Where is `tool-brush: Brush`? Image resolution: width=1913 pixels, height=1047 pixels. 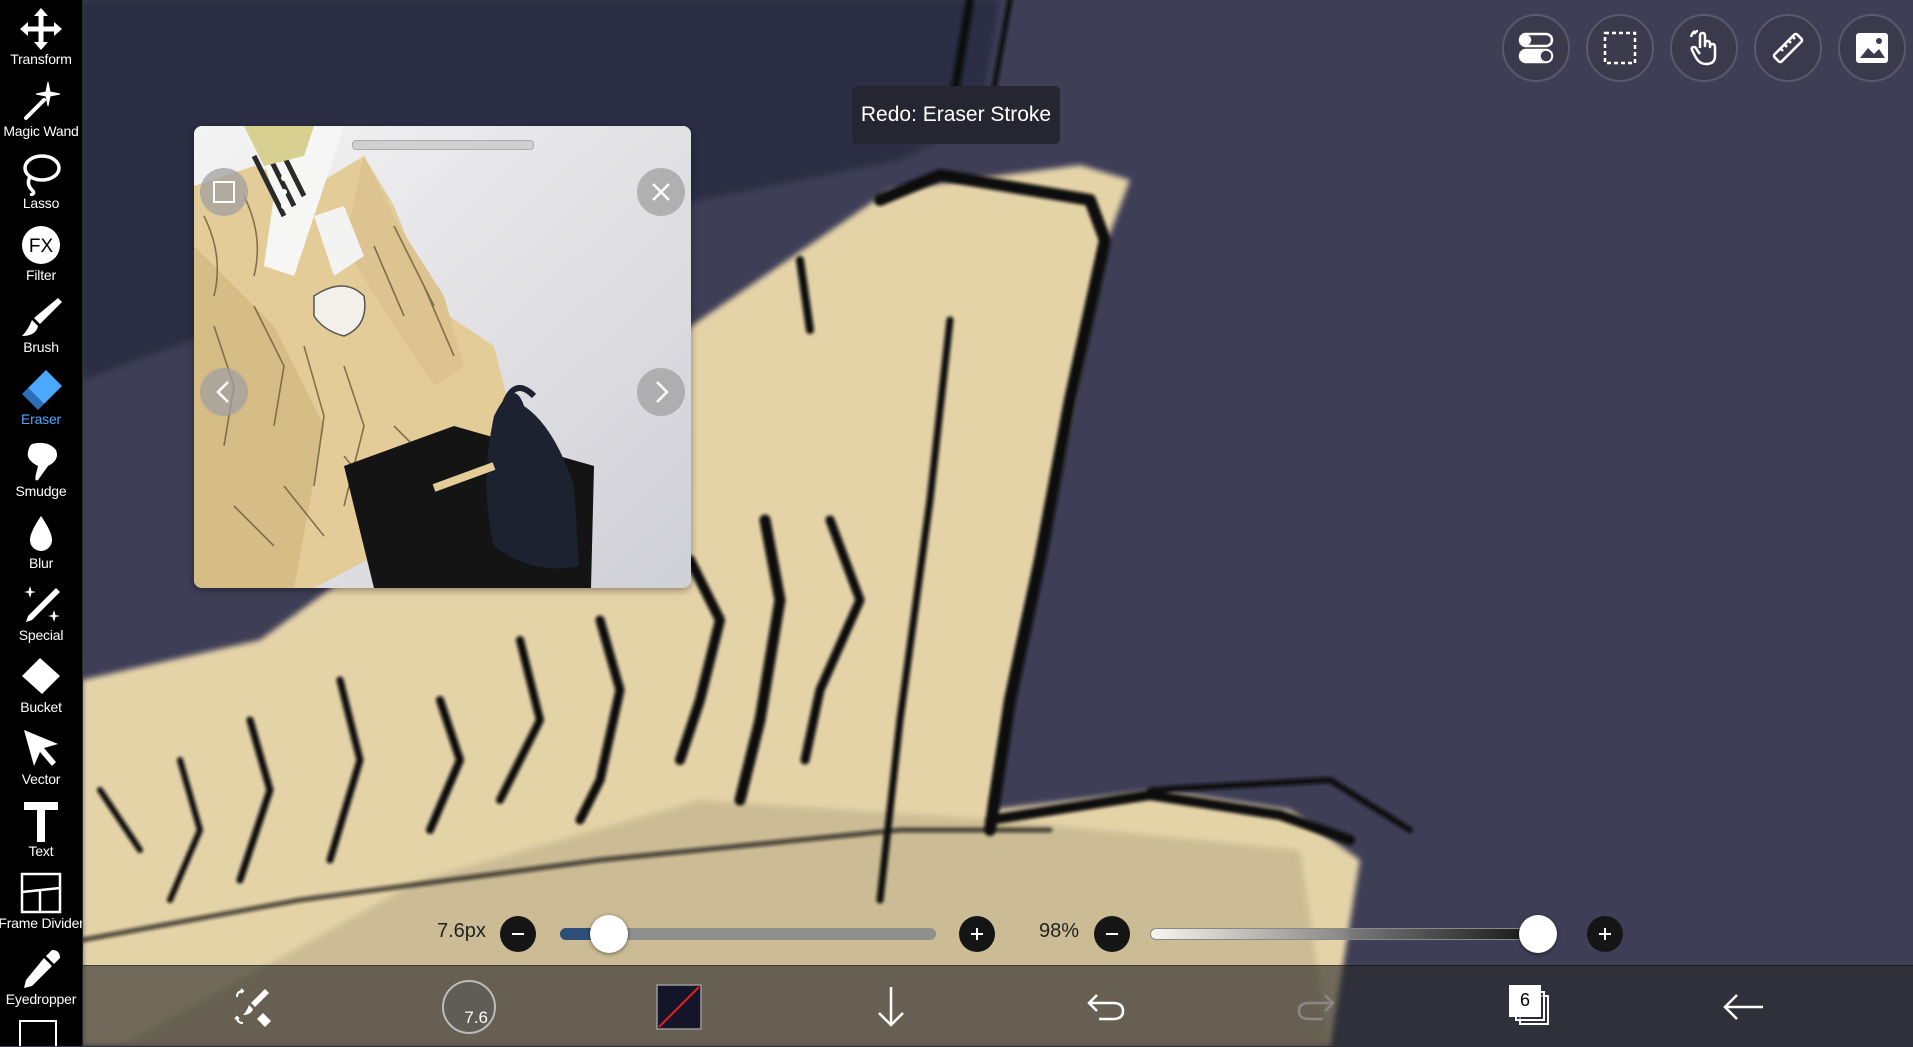
tool-brush: Brush is located at coordinates (41, 324).